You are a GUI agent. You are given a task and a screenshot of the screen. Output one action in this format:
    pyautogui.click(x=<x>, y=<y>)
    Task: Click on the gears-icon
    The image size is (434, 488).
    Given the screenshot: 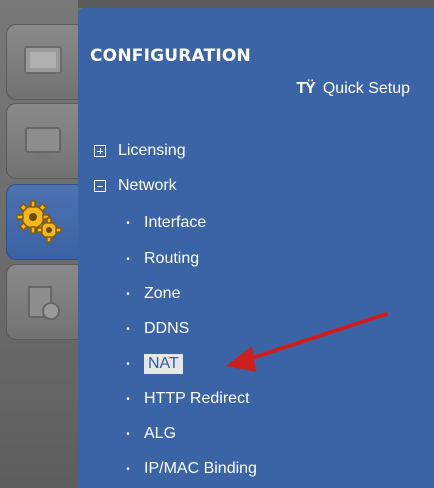 What is the action you would take?
    pyautogui.click(x=39, y=221)
    